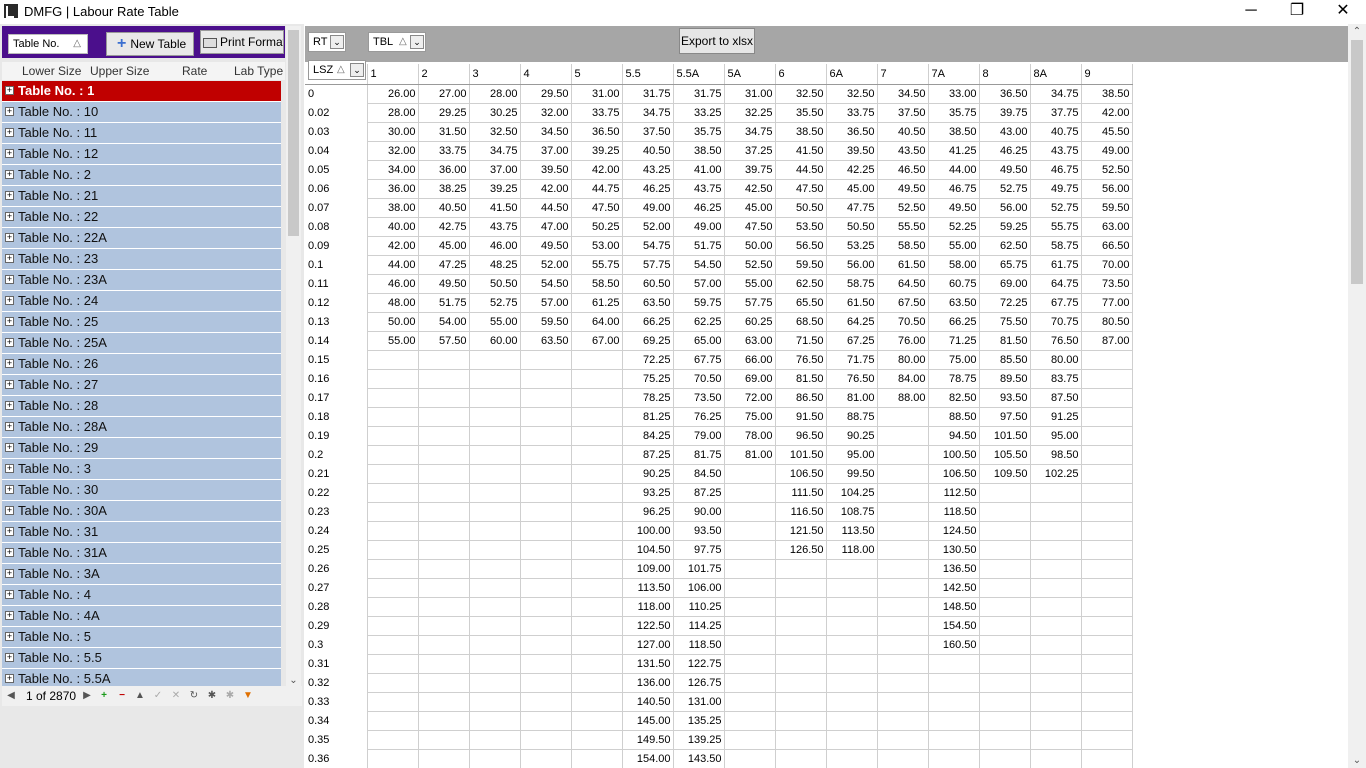 The height and width of the screenshot is (768, 1366). What do you see at coordinates (444, 246) in the screenshot?
I see `rate-cell: 45.00` at bounding box center [444, 246].